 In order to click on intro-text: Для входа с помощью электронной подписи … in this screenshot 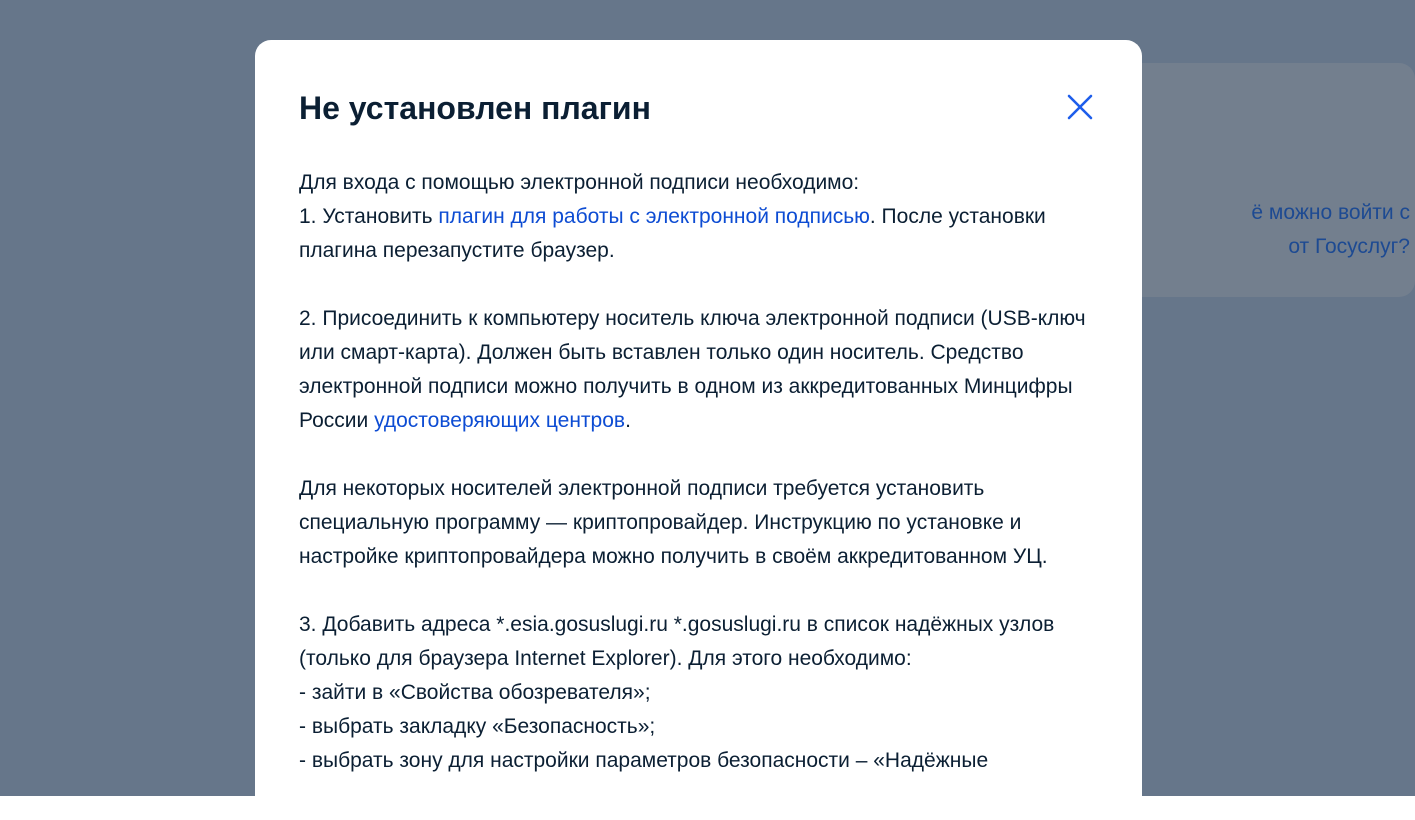, I will do `click(579, 182)`.